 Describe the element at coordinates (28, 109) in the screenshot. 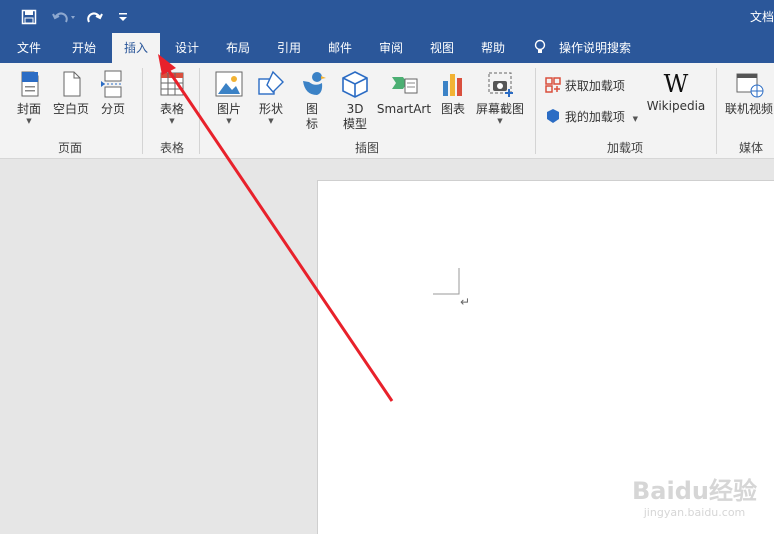

I see `cover-page-label: 封面` at that location.